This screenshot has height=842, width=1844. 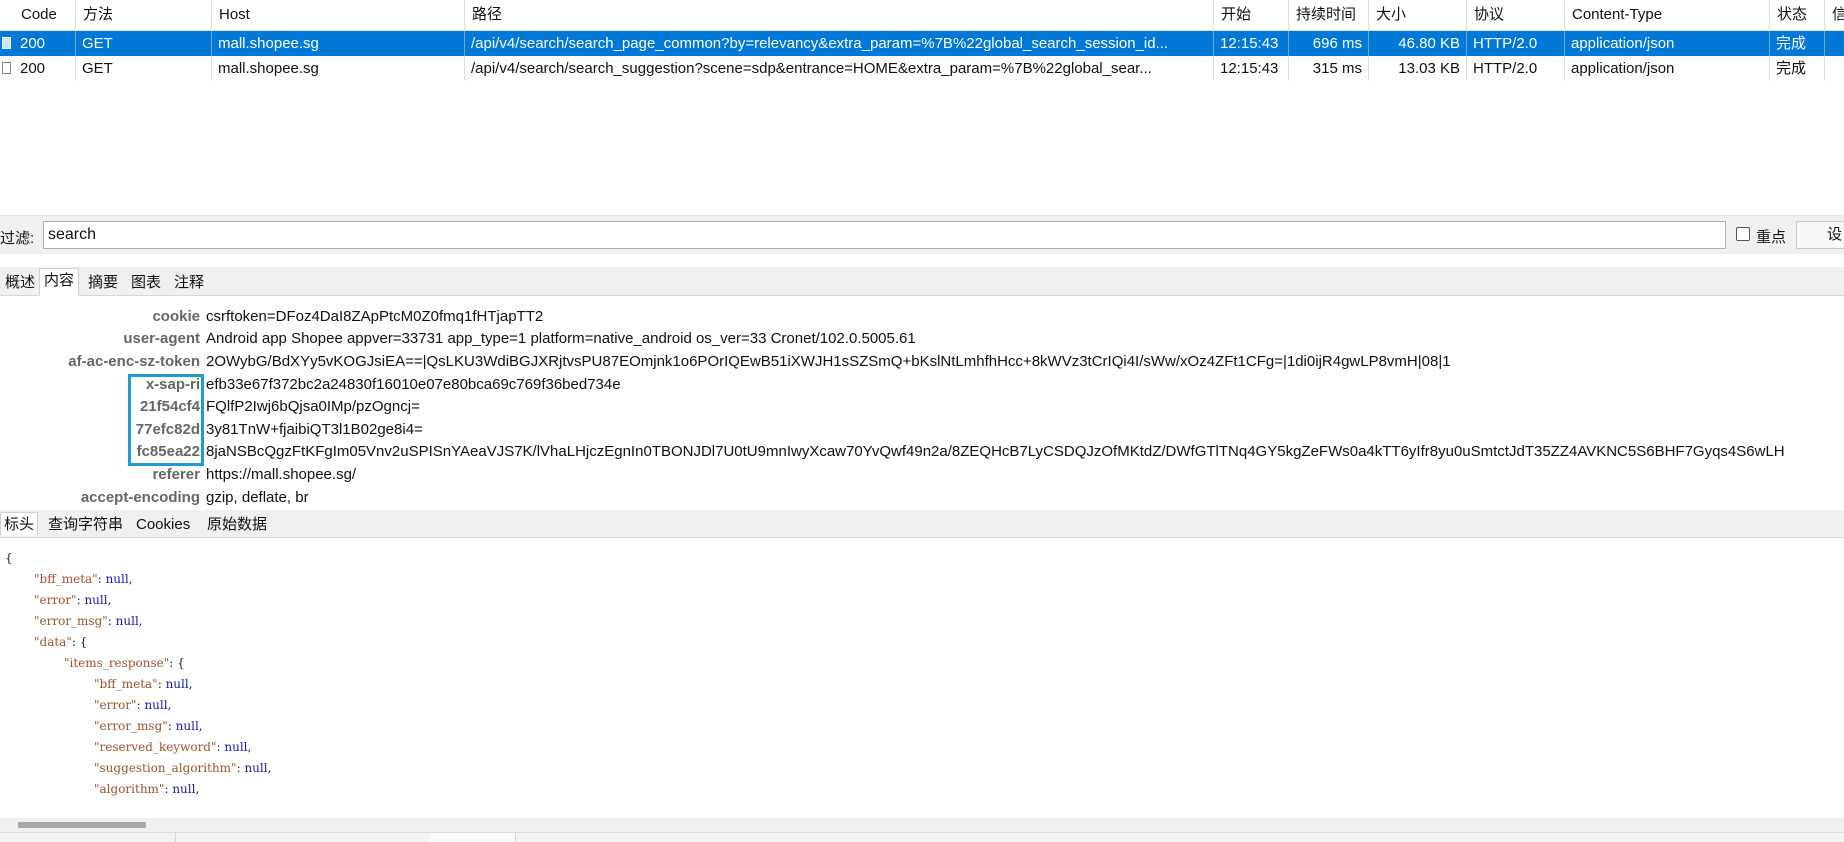 I want to click on header-name: fc85ea22, so click(x=168, y=451).